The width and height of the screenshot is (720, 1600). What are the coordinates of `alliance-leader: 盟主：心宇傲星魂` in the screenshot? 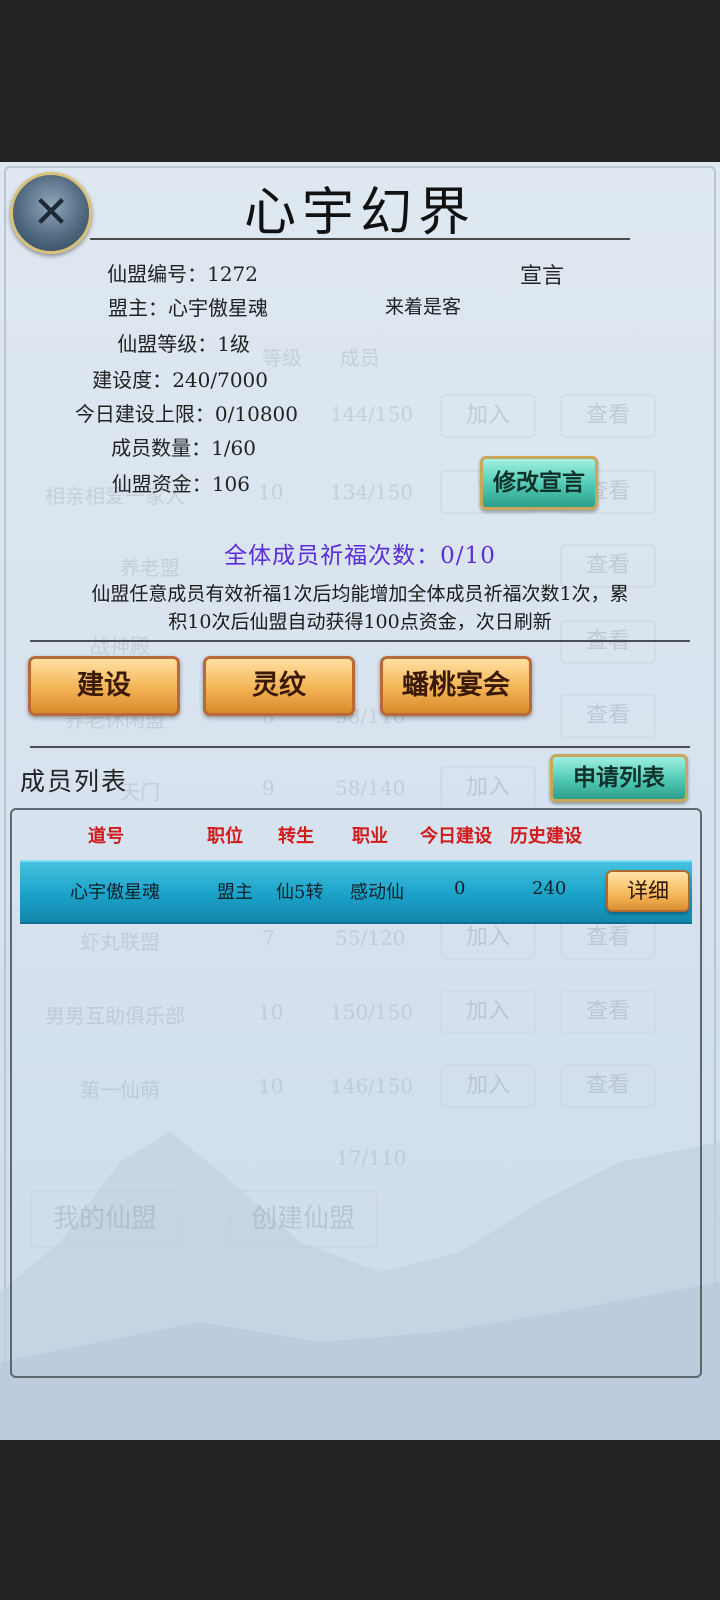 It's located at (188, 306).